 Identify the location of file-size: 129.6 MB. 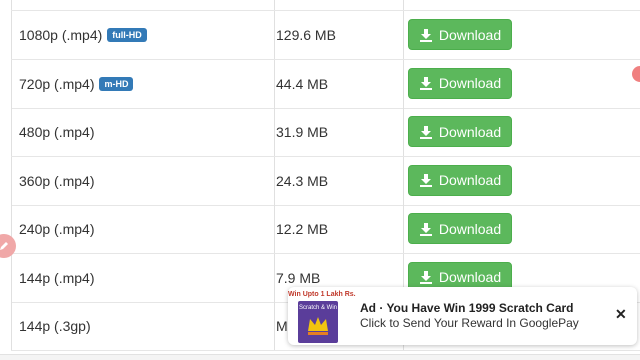
(306, 35).